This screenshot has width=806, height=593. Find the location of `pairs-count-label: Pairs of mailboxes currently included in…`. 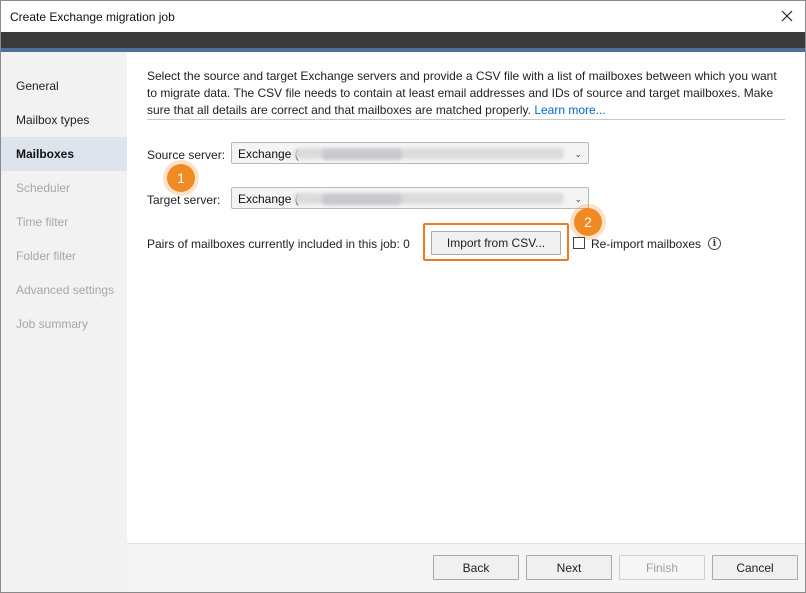

pairs-count-label: Pairs of mailboxes currently included in… is located at coordinates (278, 244).